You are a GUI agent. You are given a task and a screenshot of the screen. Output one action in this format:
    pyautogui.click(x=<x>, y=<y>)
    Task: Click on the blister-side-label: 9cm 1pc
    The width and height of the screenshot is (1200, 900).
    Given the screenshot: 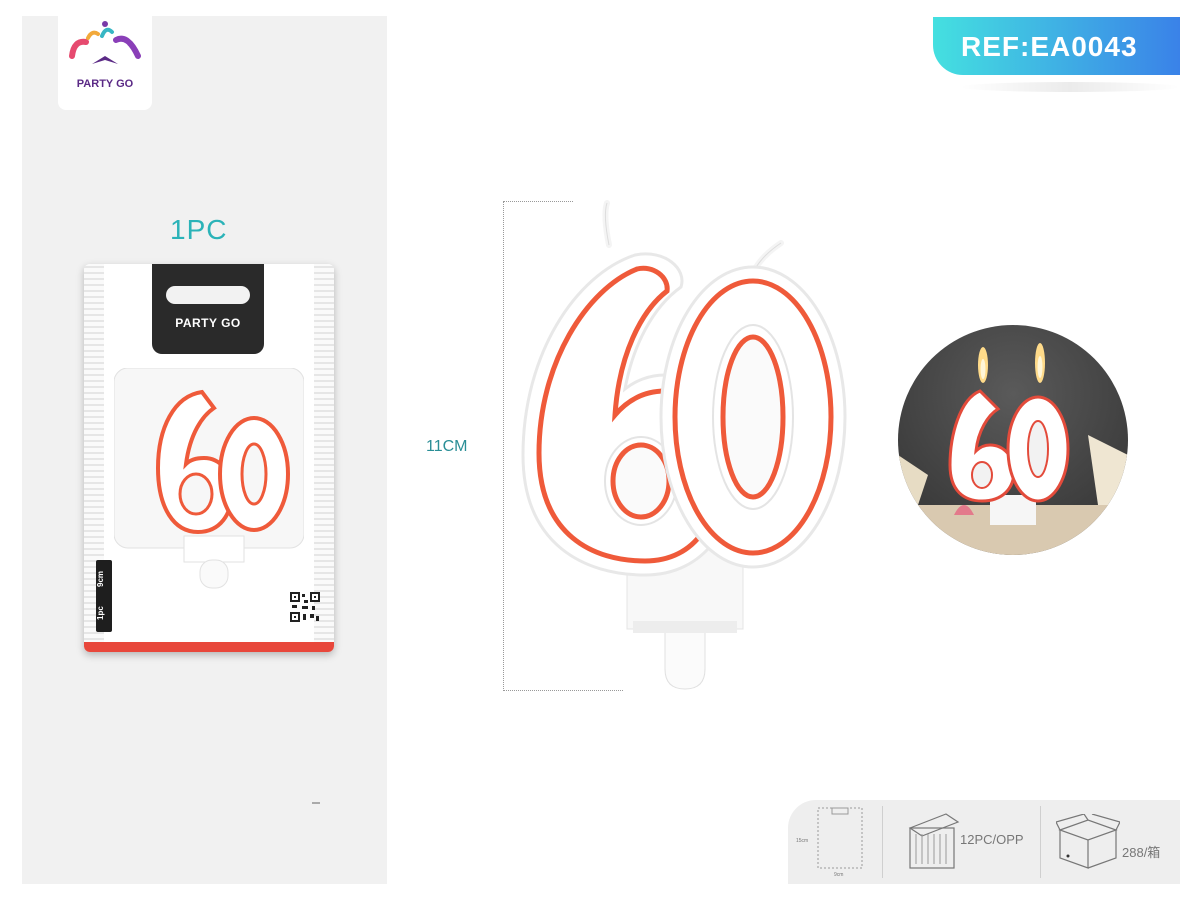 What is the action you would take?
    pyautogui.click(x=104, y=596)
    